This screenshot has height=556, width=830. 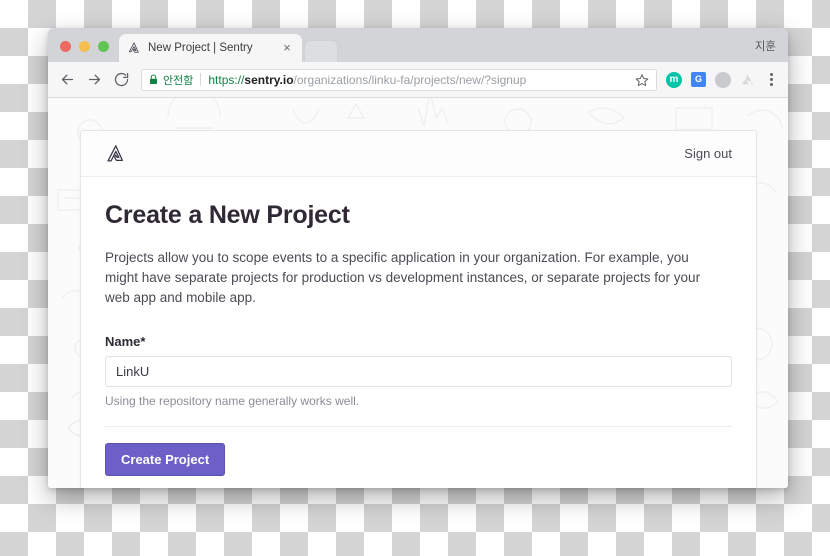 I want to click on url-scheme: https://, so click(x=226, y=79).